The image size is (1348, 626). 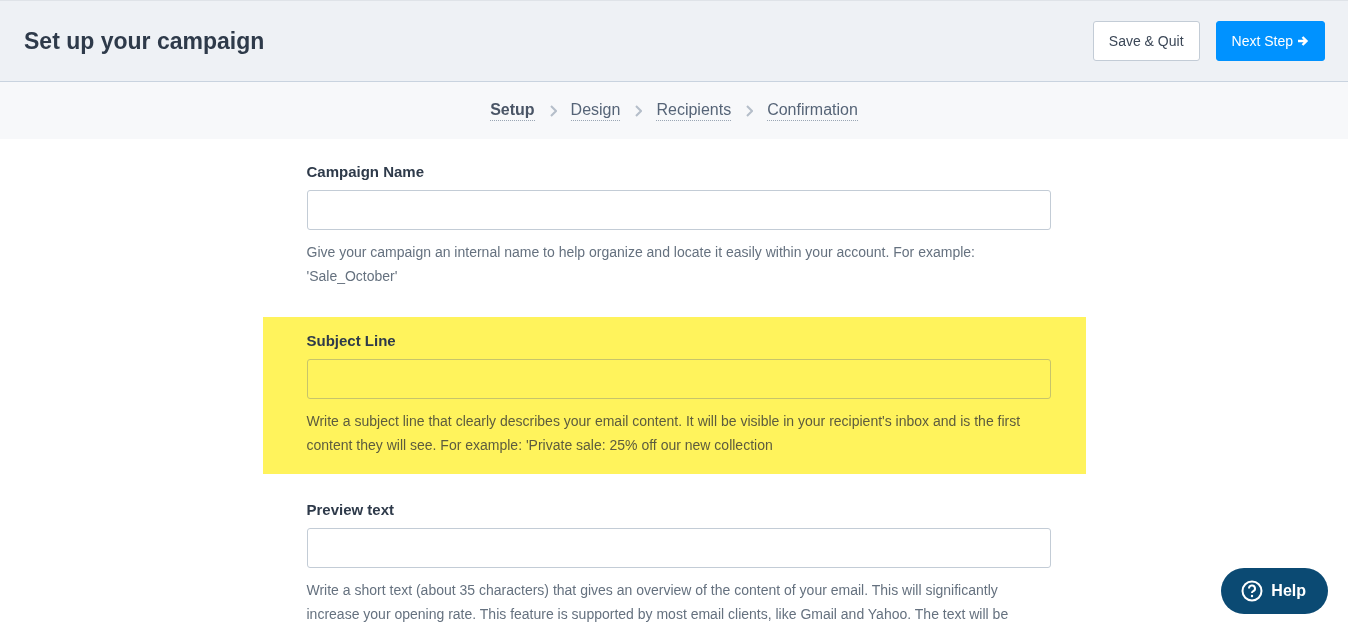 What do you see at coordinates (351, 510) in the screenshot?
I see `field-label: Preview text` at bounding box center [351, 510].